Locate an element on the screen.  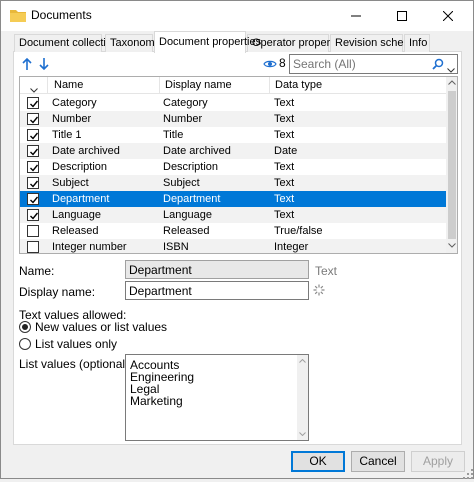
cell-name: Number is located at coordinates (72, 119).